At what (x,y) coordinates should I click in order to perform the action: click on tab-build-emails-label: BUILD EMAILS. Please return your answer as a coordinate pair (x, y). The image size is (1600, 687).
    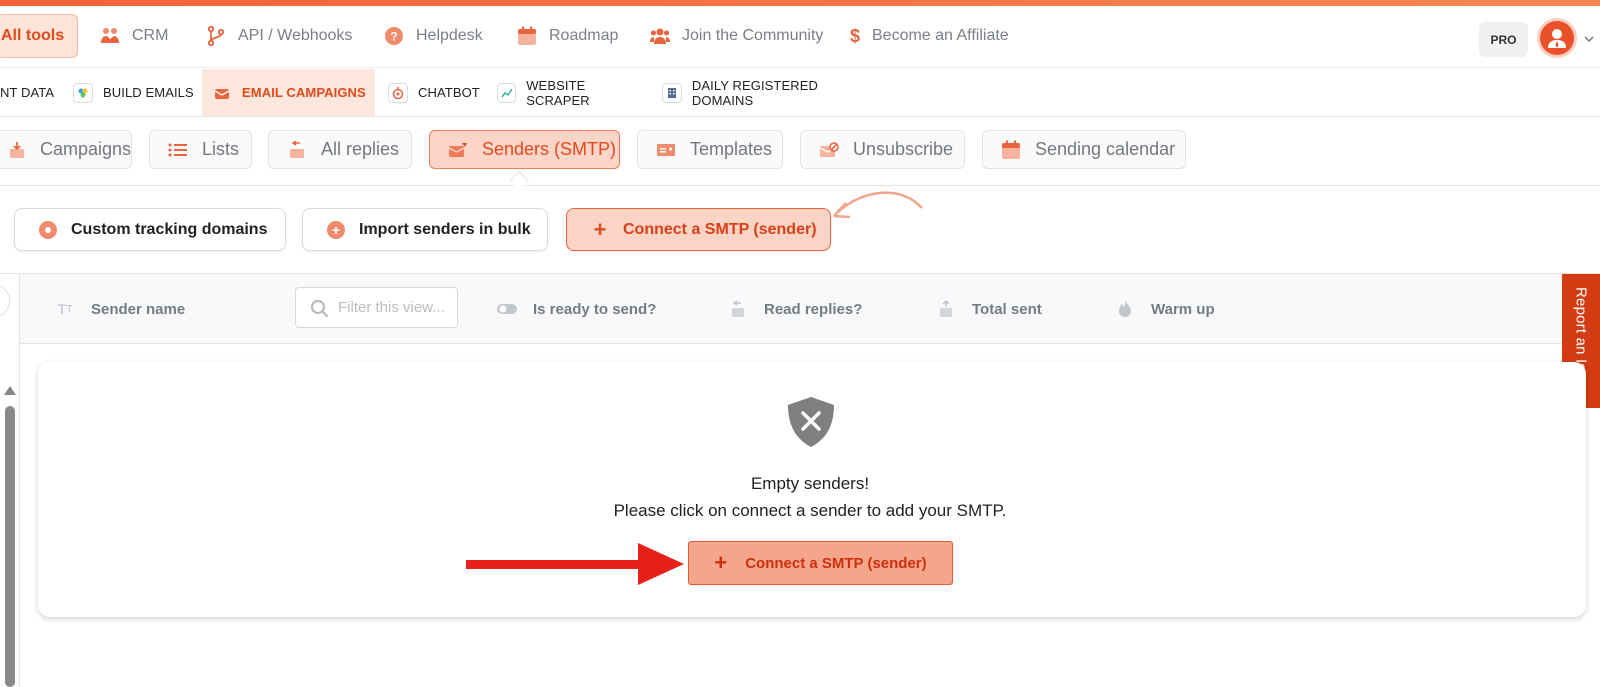
    Looking at the image, I should click on (148, 92).